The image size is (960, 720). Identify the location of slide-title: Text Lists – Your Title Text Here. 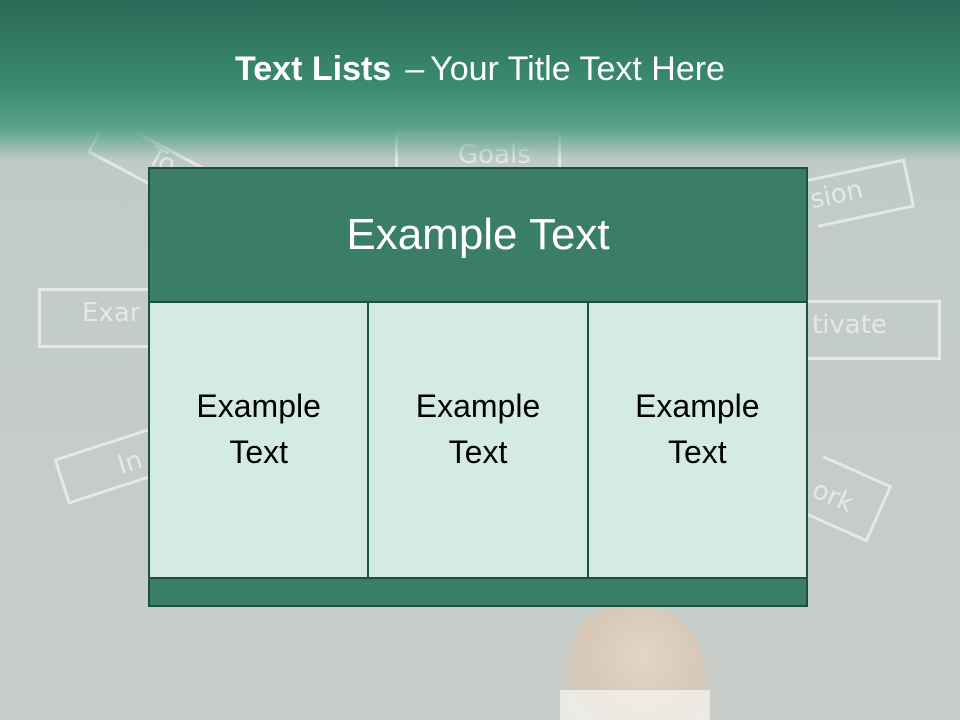
(480, 69).